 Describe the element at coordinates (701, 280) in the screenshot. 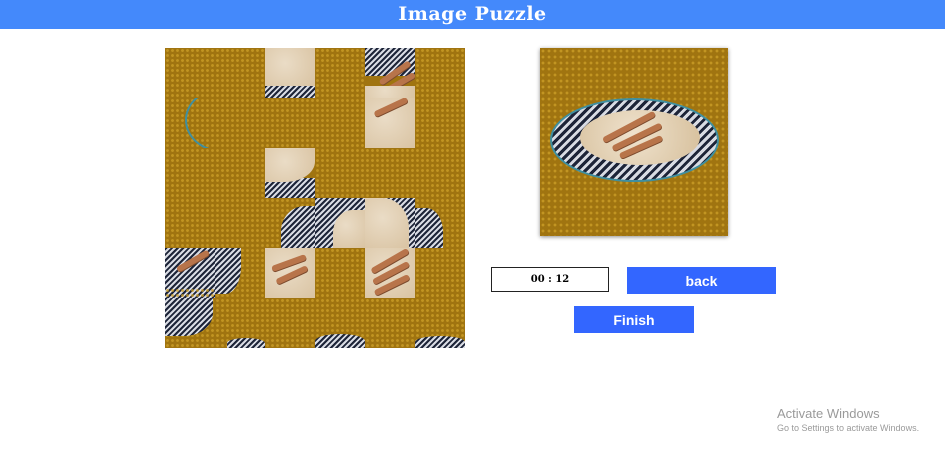

I see `back-button: back` at that location.